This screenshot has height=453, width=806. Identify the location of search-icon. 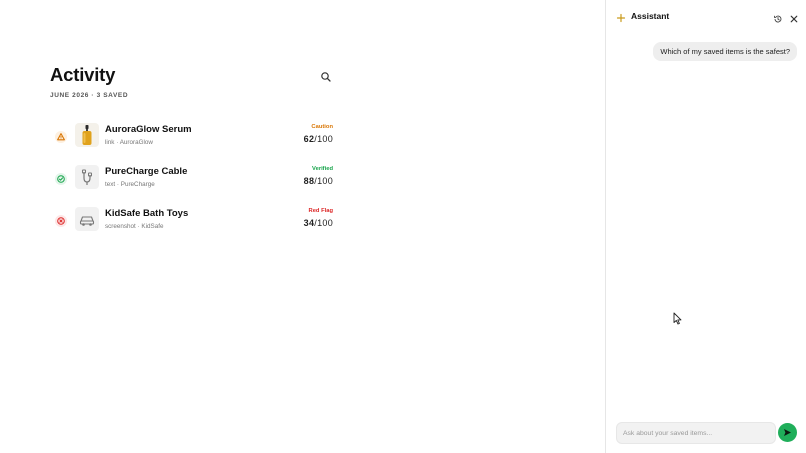
(326, 76).